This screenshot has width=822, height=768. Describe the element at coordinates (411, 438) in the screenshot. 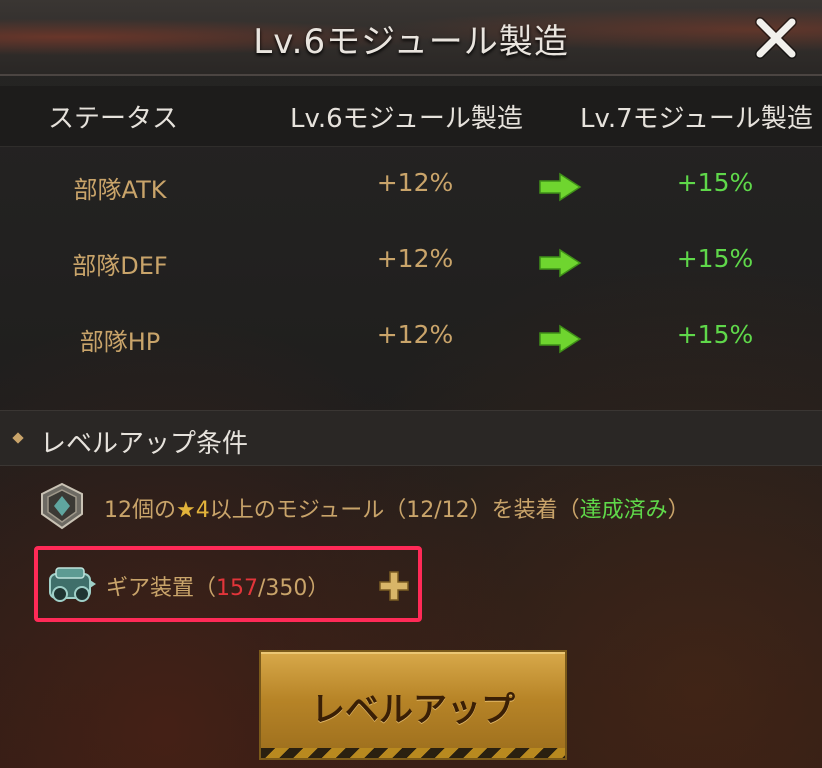

I see `conditions-header: レベルアップ条件` at that location.